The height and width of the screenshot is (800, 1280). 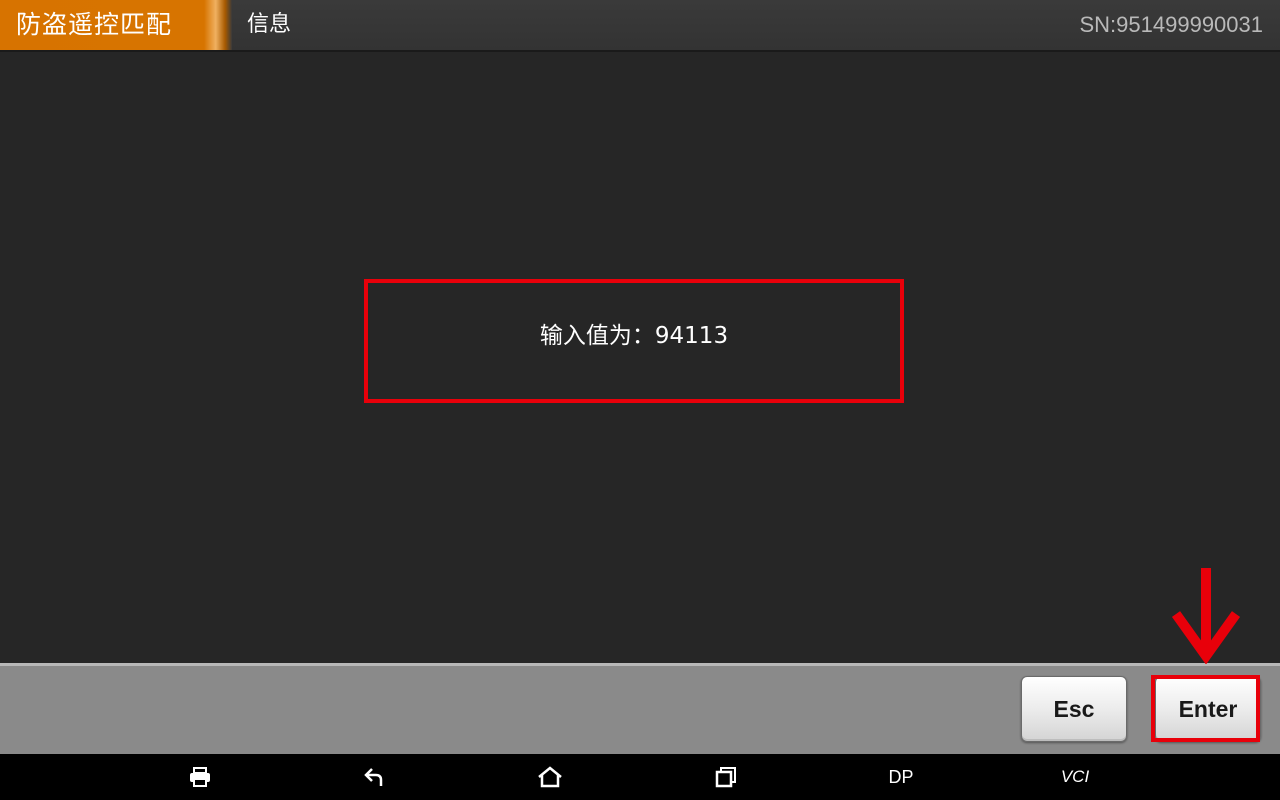 What do you see at coordinates (1171, 24) in the screenshot?
I see `serial-number: SN:951499990031` at bounding box center [1171, 24].